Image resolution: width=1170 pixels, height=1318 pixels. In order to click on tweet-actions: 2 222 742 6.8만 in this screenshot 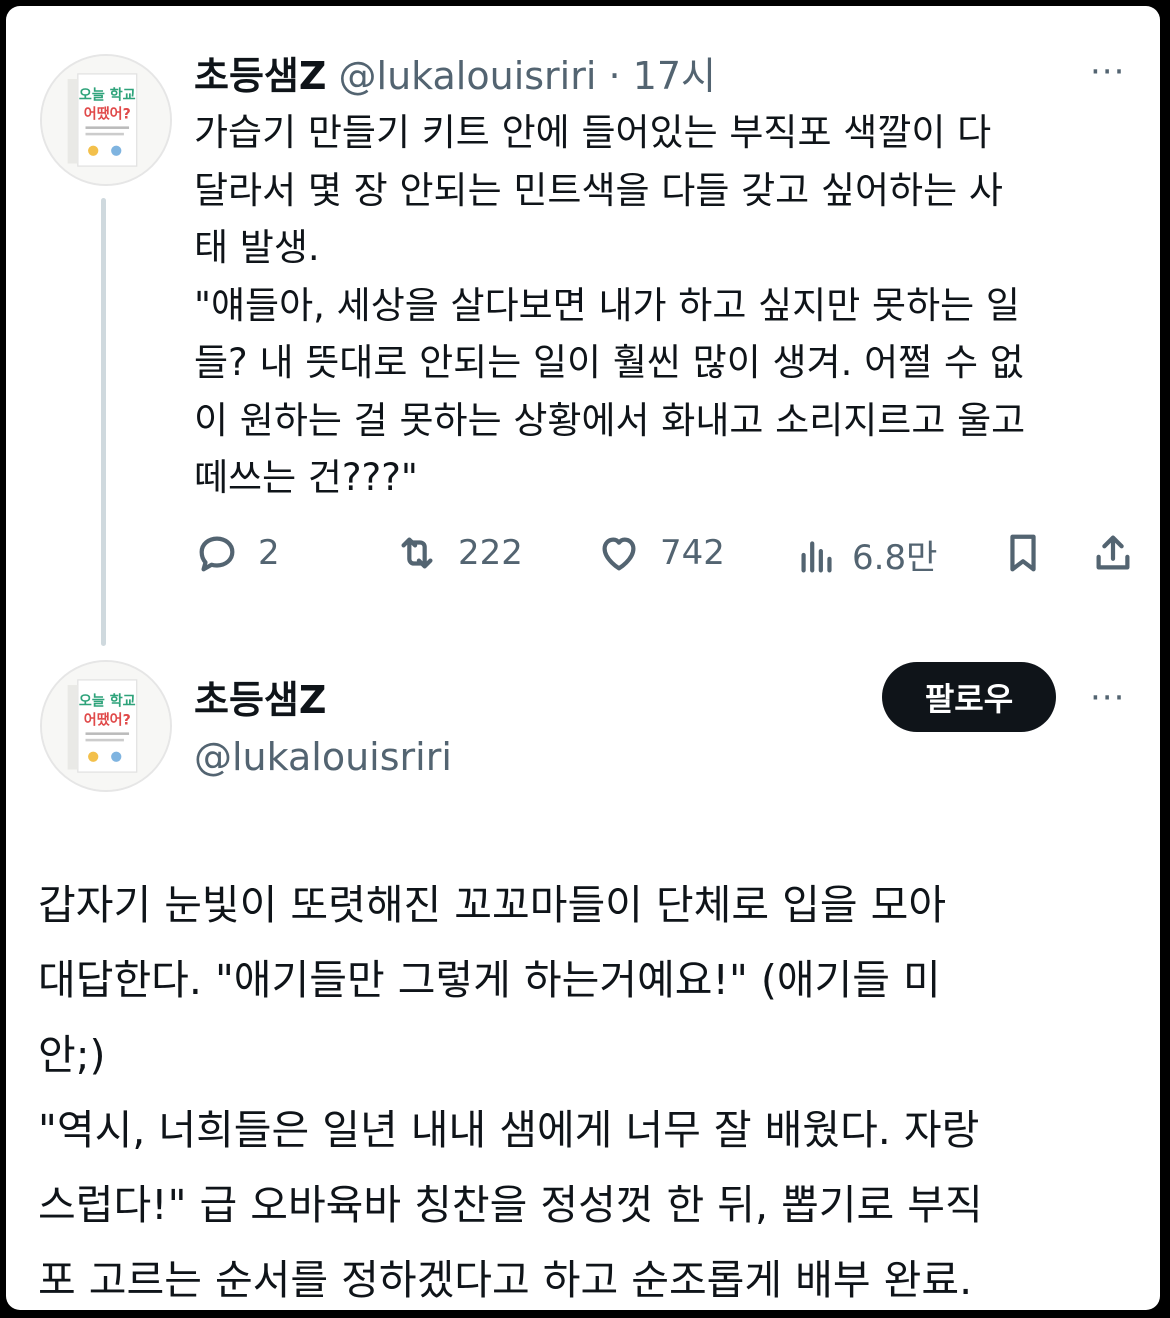, I will do `click(669, 560)`.